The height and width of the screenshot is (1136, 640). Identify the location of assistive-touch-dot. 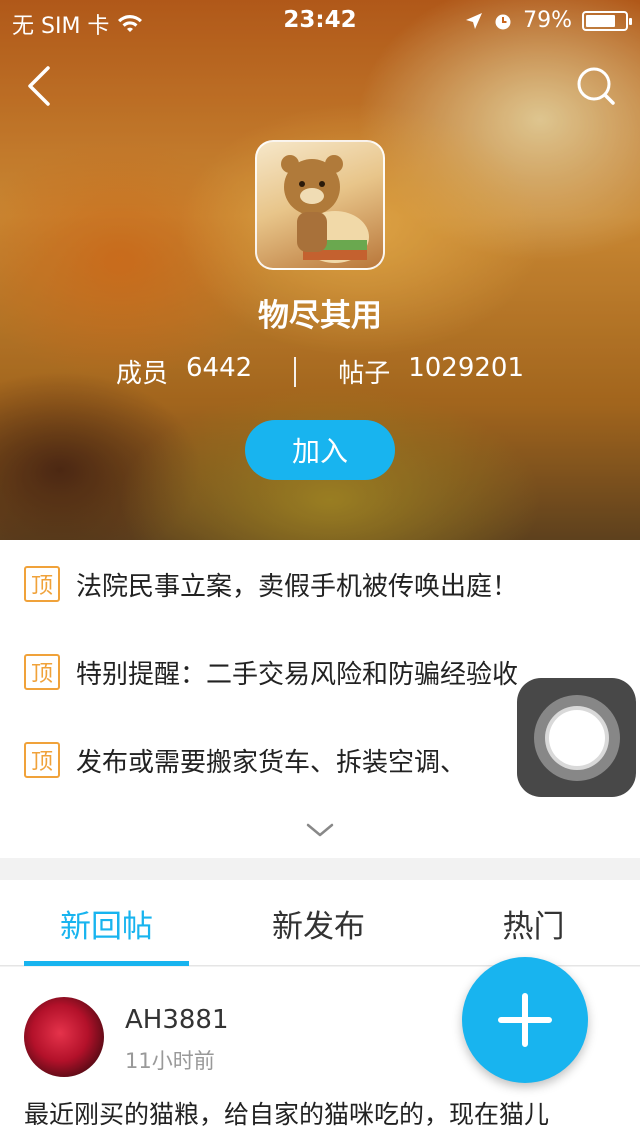
(576, 737).